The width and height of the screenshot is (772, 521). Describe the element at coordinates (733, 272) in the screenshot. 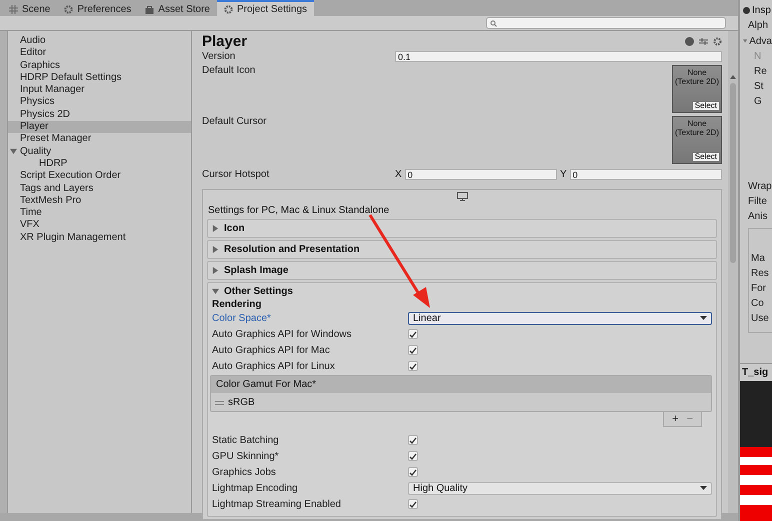

I see `scrollbar` at that location.